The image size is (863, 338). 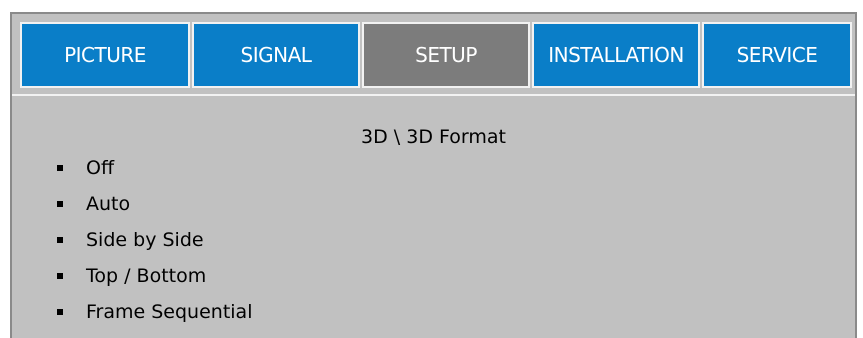 I want to click on cropped-top-caption, so click(x=431, y=6).